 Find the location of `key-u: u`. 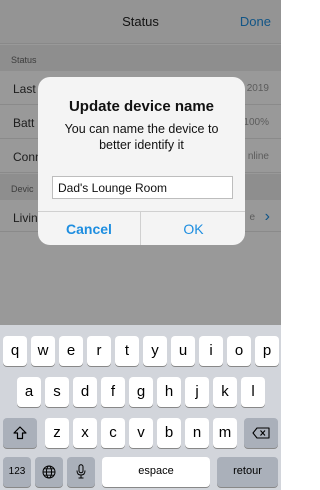

key-u: u is located at coordinates (183, 351).